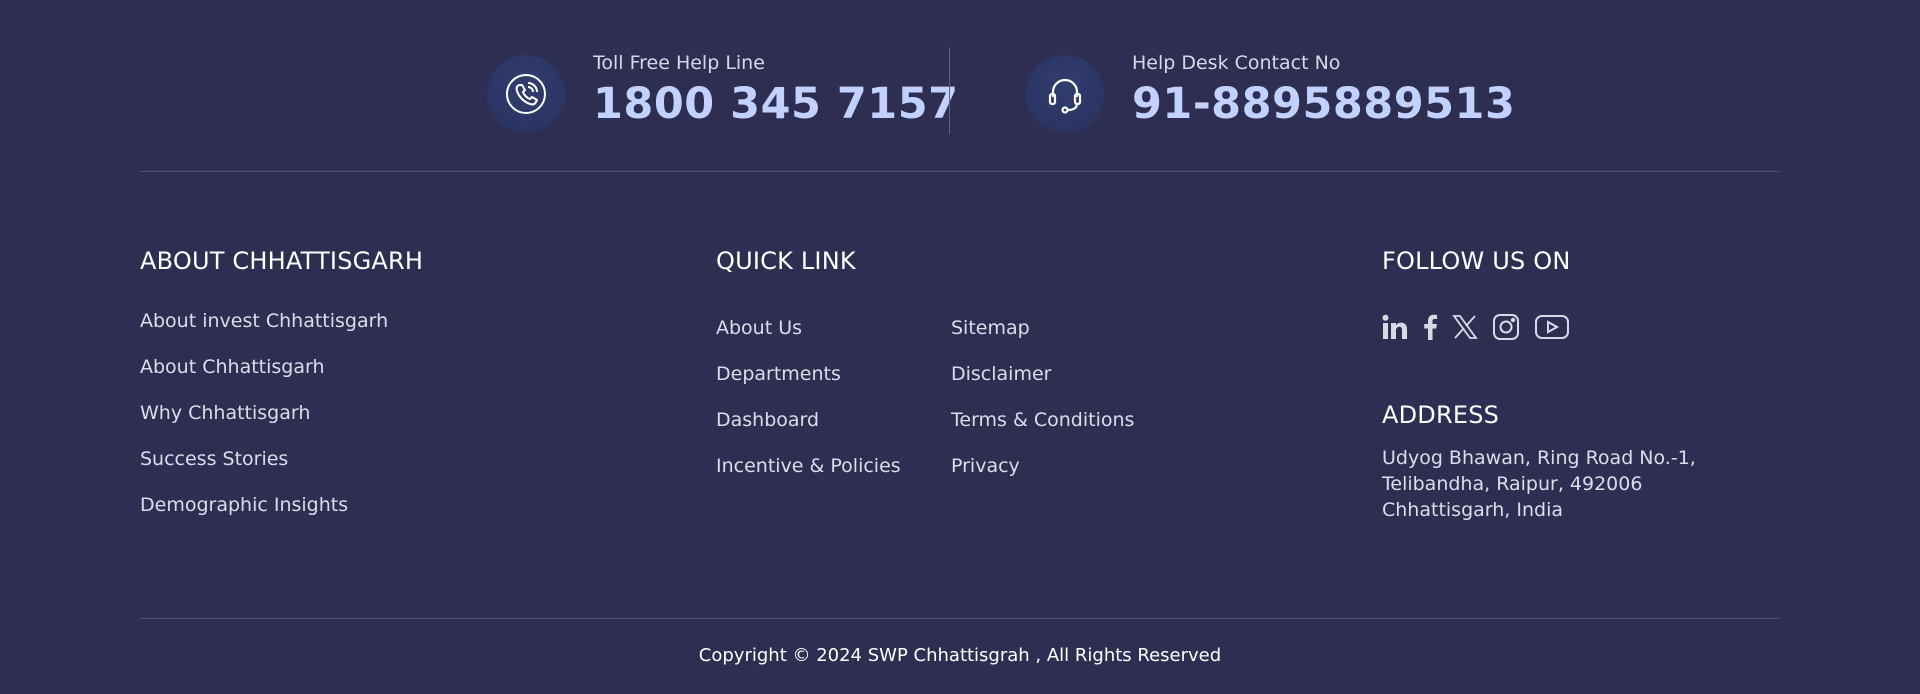 This screenshot has height=694, width=1920. Describe the element at coordinates (1323, 104) in the screenshot. I see `help-desk-number: 91-8895889513` at that location.